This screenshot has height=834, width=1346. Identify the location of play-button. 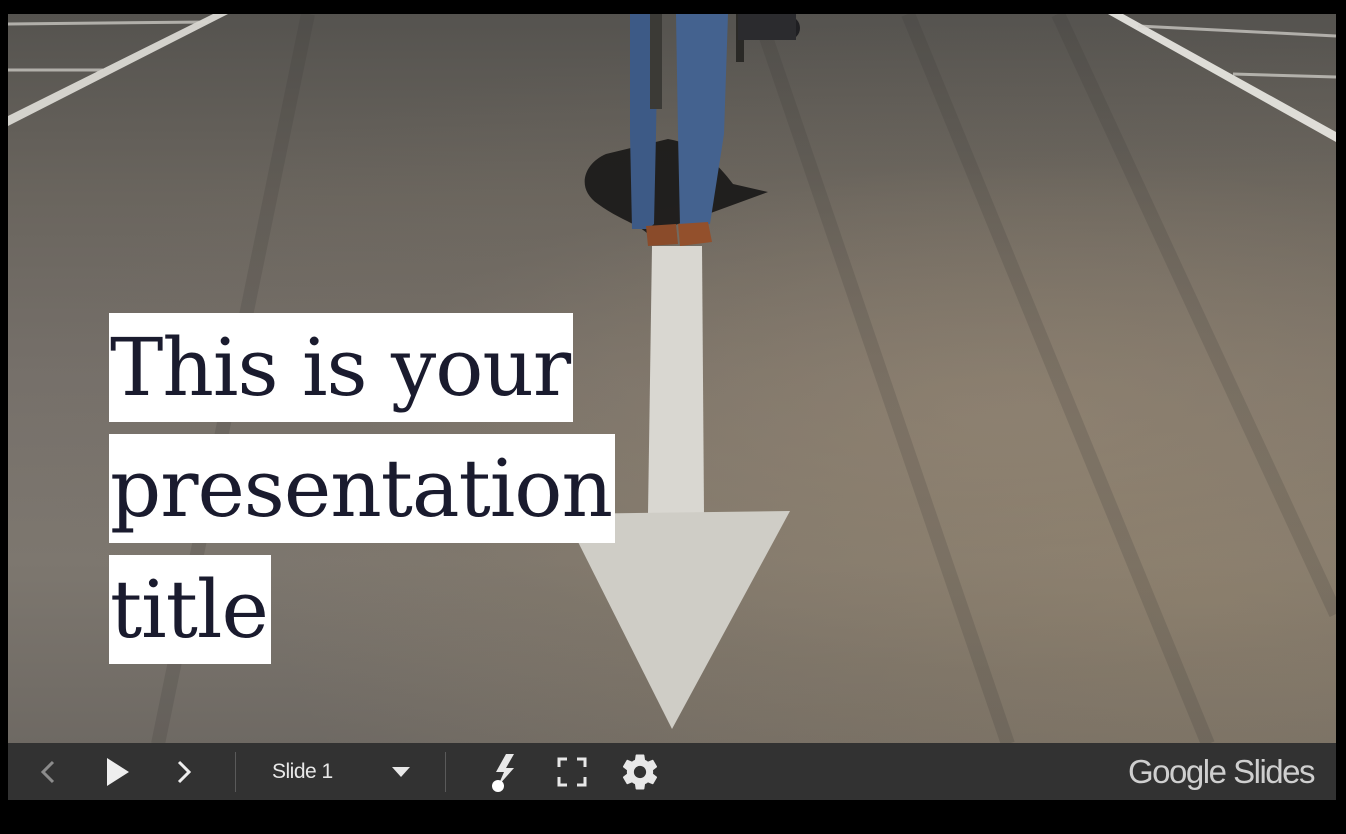
(118, 771).